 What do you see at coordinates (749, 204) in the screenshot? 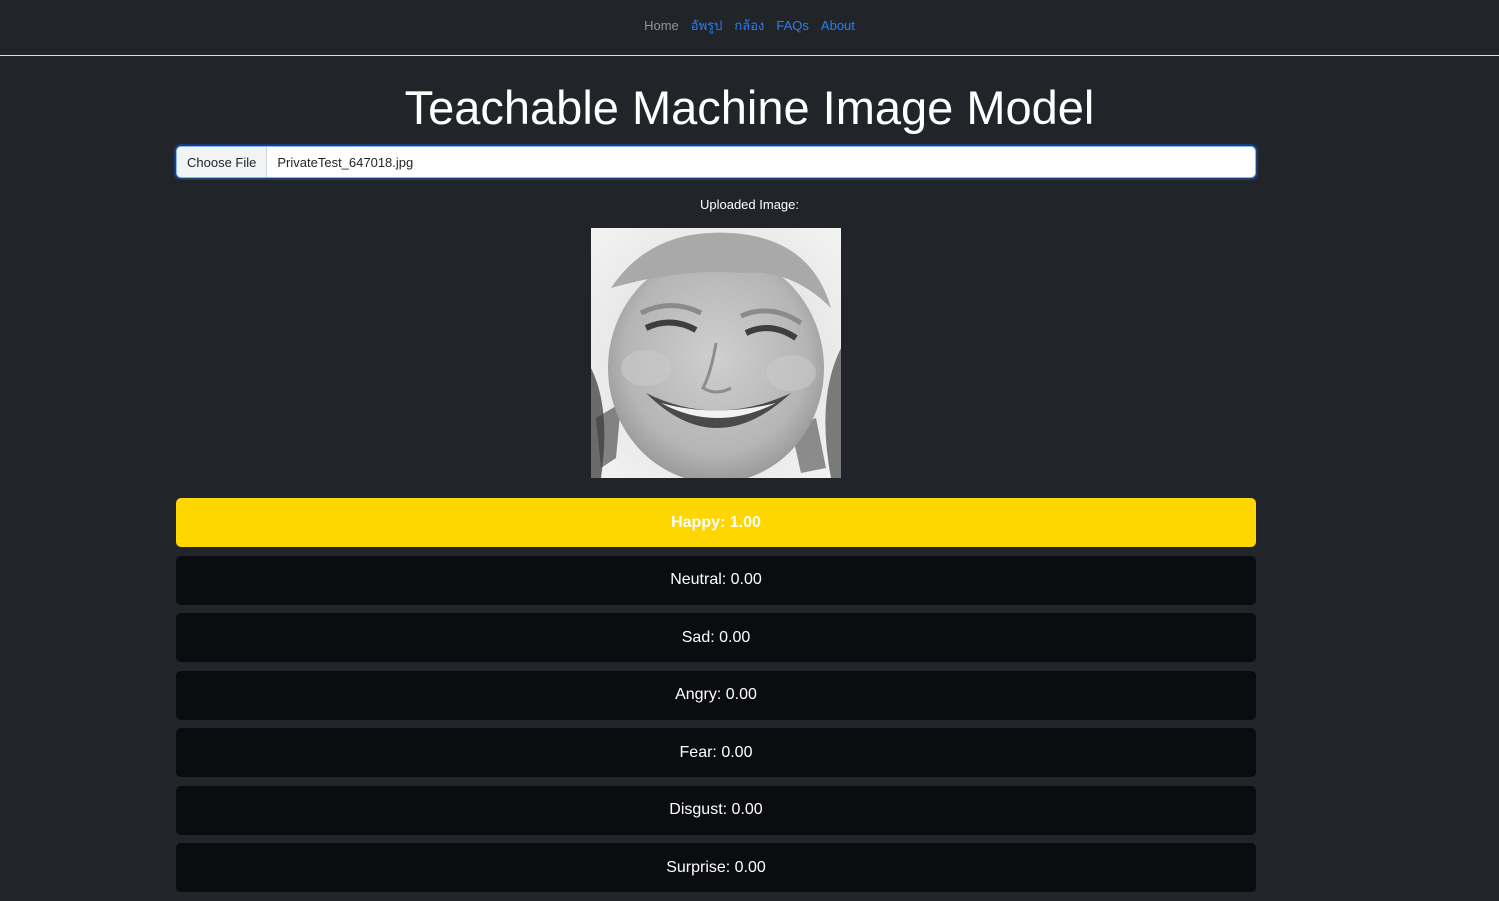
I see `uploaded-image-label: Uploaded Image:` at bounding box center [749, 204].